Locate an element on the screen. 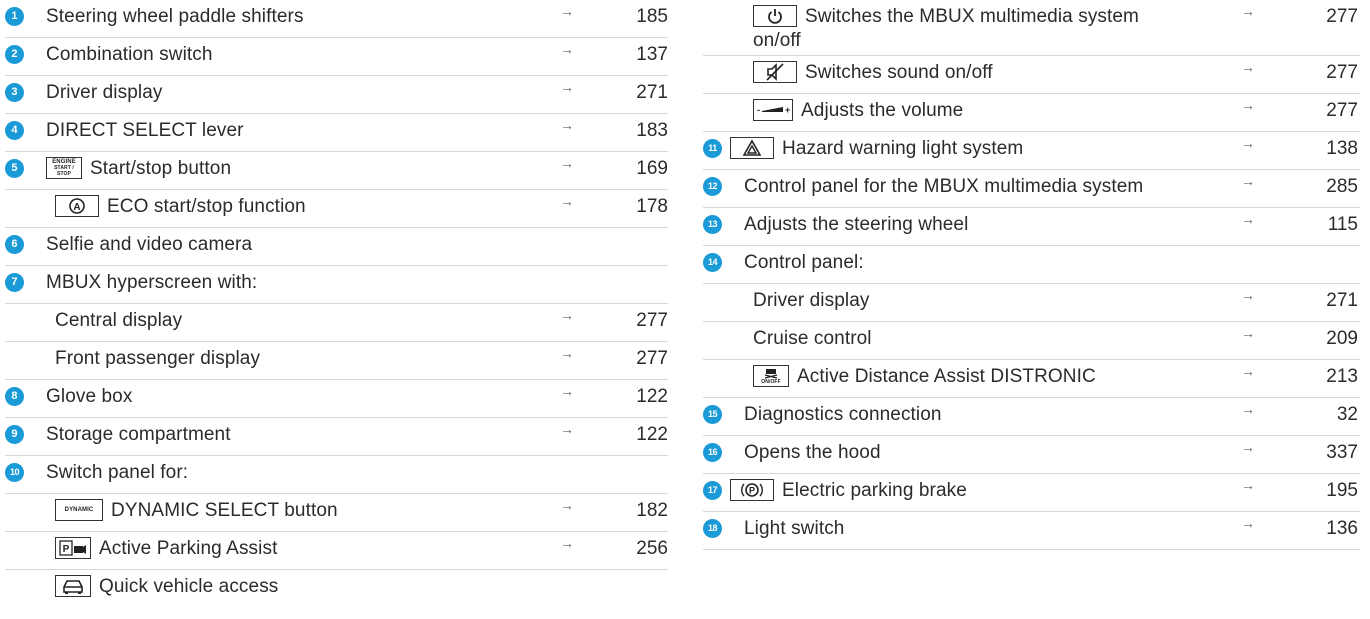  list-item: Driver display → 271 is located at coordinates (1031, 303).